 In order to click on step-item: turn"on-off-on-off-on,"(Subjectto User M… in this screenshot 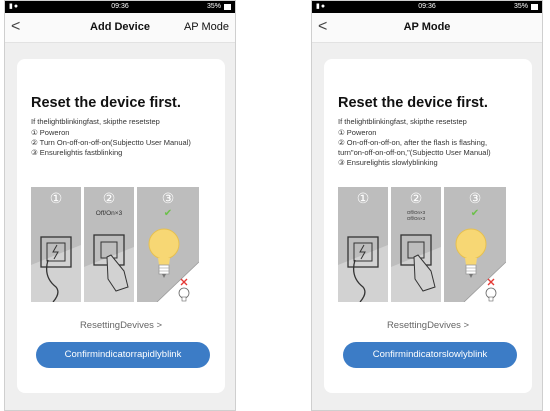, I will do `click(414, 152)`.